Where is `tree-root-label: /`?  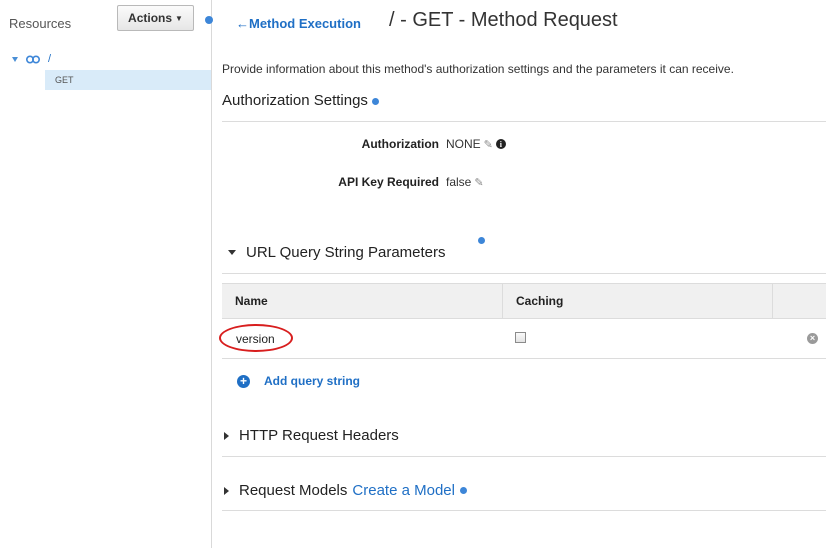
tree-root-label: / is located at coordinates (50, 59).